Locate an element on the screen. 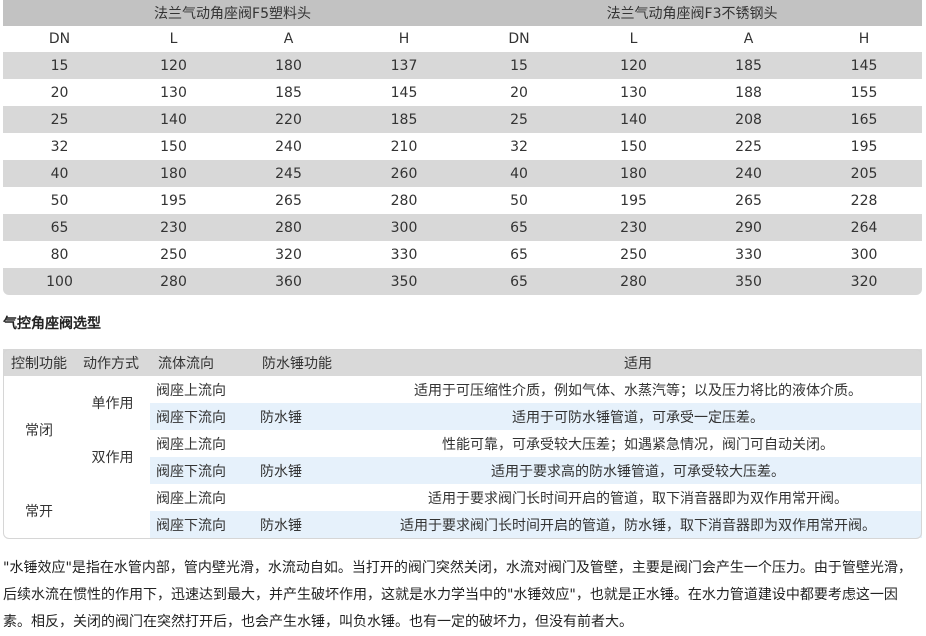 Image resolution: width=926 pixels, height=636 pixels. table-cell: 80 is located at coordinates (59, 254).